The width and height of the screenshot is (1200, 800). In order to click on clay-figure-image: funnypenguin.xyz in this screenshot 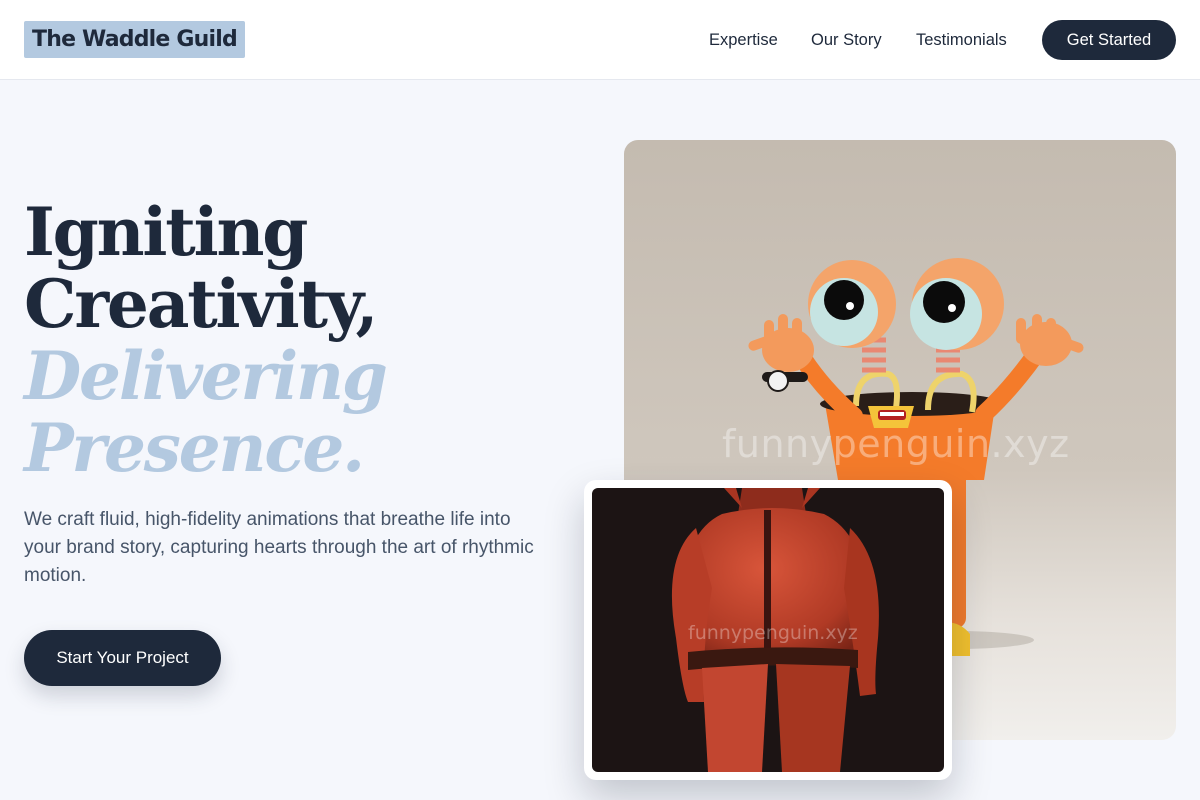, I will do `click(768, 630)`.